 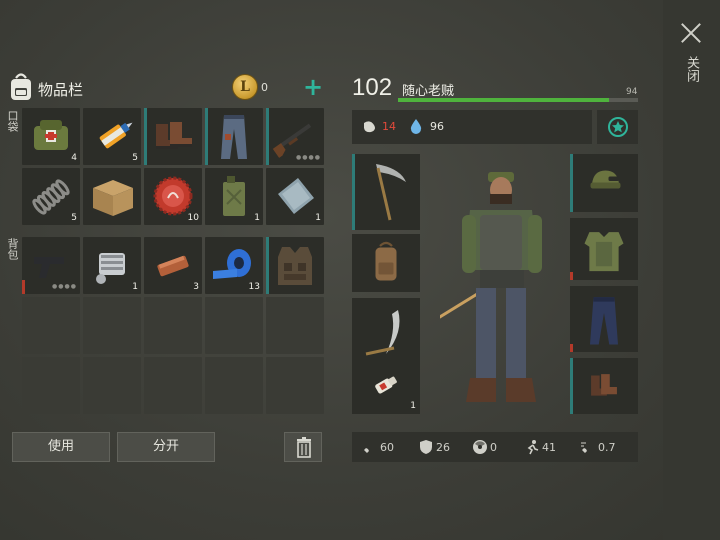 I want to click on inventory-header: 物品栏 L 0 +, so click(x=169, y=88).